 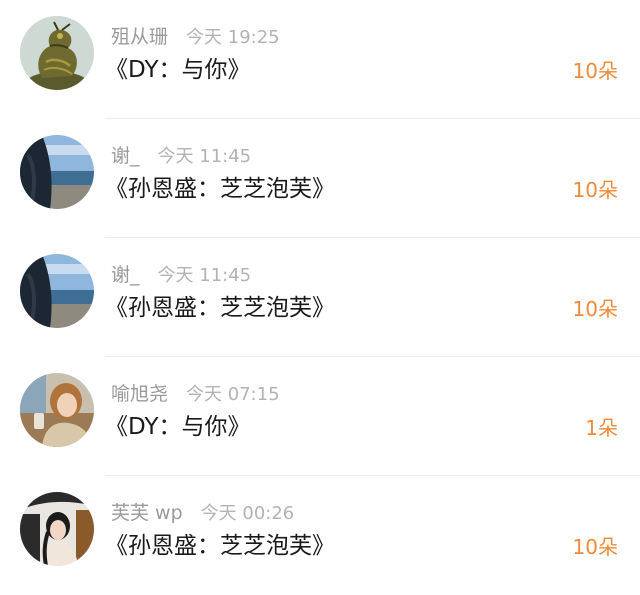 I want to click on meta-line: 喻旭尧 今天 07:15, so click(x=195, y=394).